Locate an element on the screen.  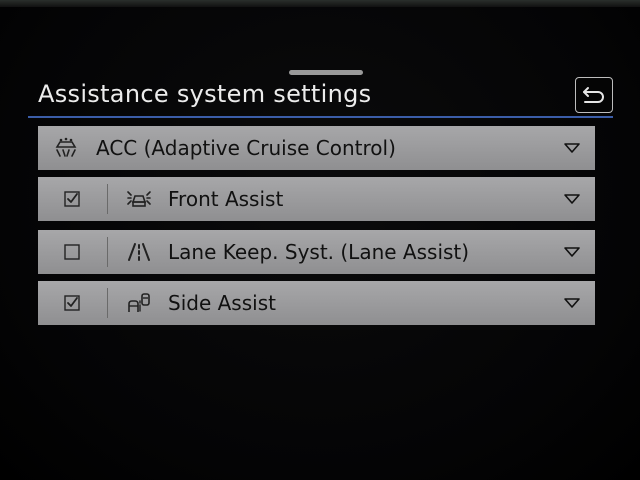
settings-row-lane-assist: Lane Keep. Syst. (Lane Assist) is located at coordinates (316, 252).